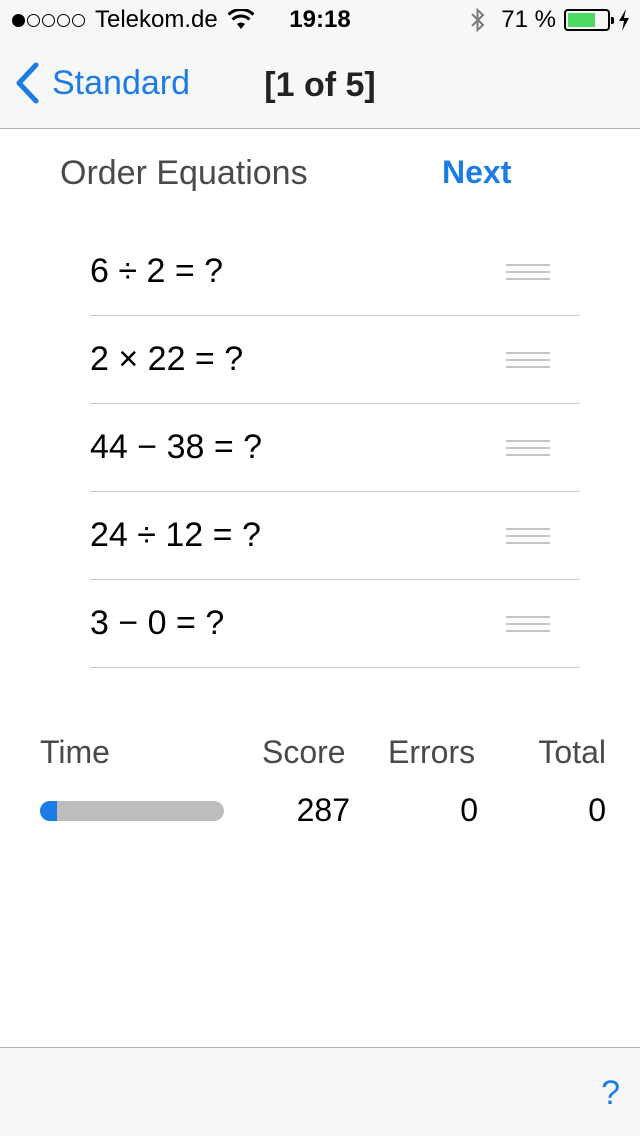 The image size is (640, 1136). What do you see at coordinates (624, 20) in the screenshot?
I see `charging-icon` at bounding box center [624, 20].